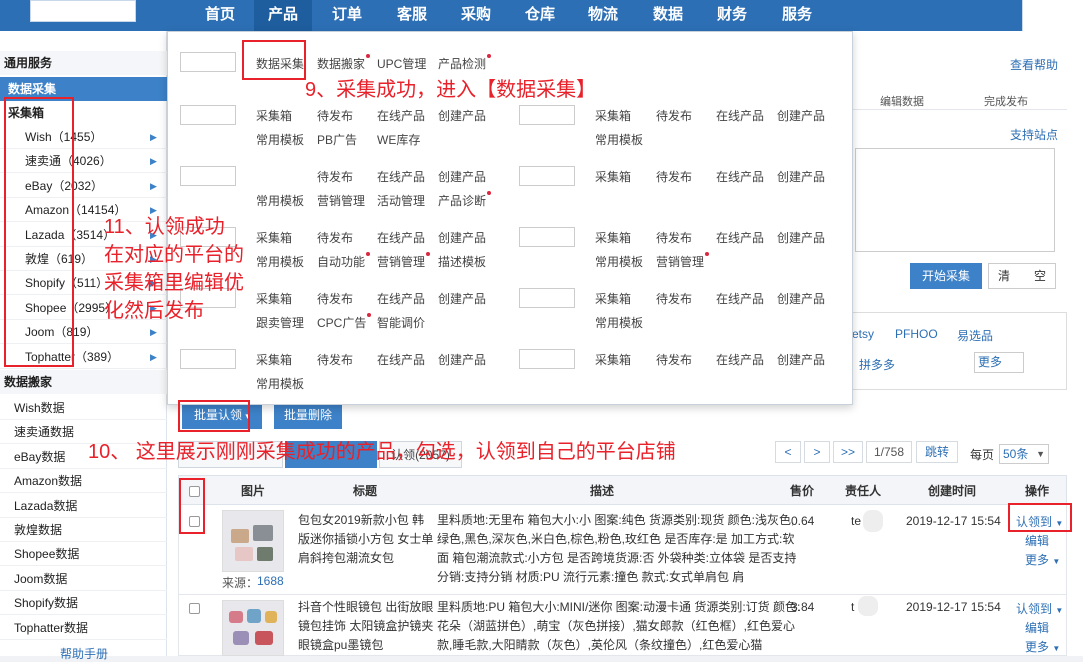 Image resolution: width=1083 pixels, height=662 pixels. I want to click on sidebar-data-item: Shopee数据, so click(83, 554).